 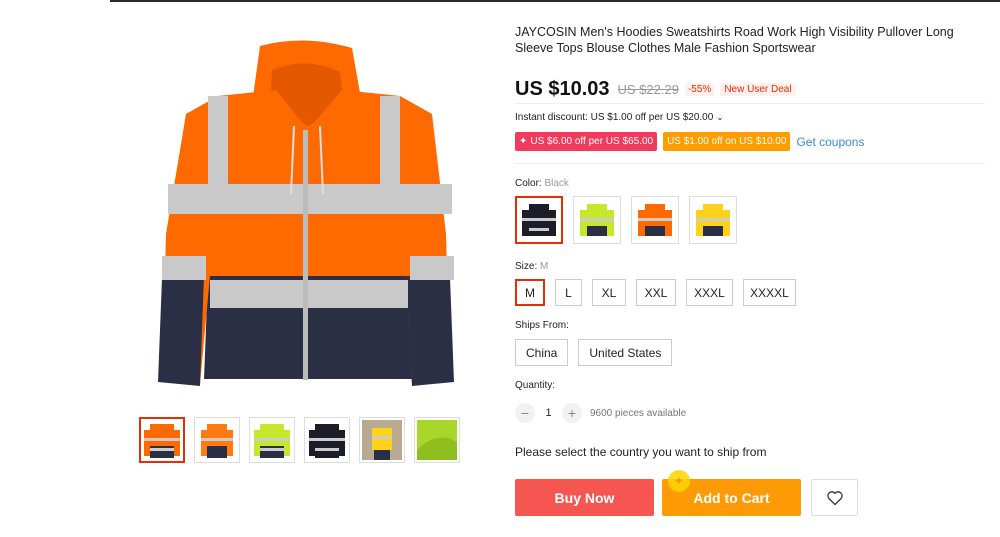 What do you see at coordinates (523, 141) in the screenshot?
I see `sparkle-icon: ✦` at bounding box center [523, 141].